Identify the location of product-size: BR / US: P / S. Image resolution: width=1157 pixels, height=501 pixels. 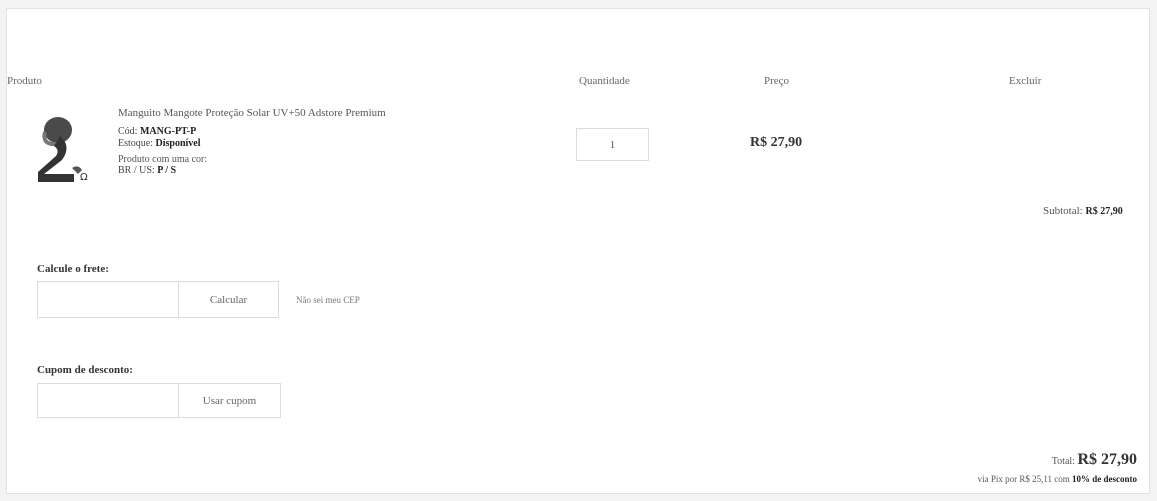
(147, 170).